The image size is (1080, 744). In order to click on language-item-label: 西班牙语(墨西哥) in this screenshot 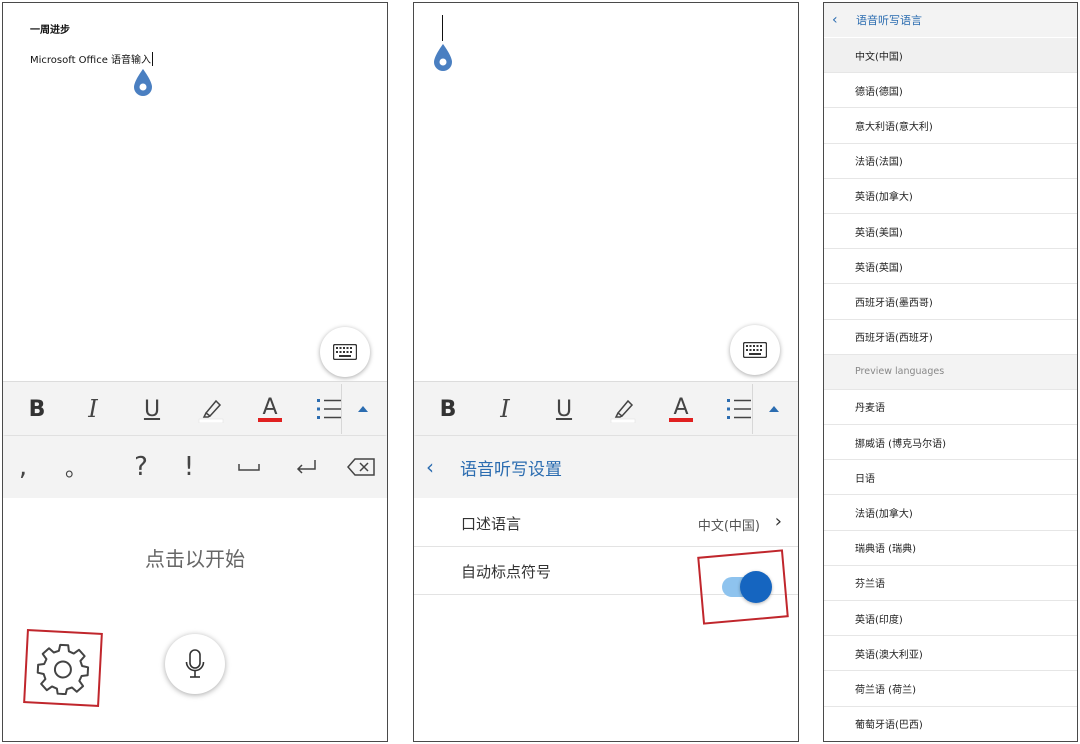, I will do `click(894, 303)`.